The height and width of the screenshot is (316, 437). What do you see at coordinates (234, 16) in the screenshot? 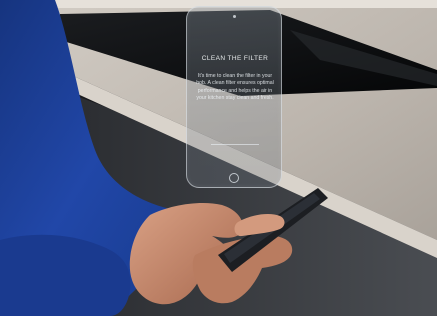
I see `phone-speaker-dot` at bounding box center [234, 16].